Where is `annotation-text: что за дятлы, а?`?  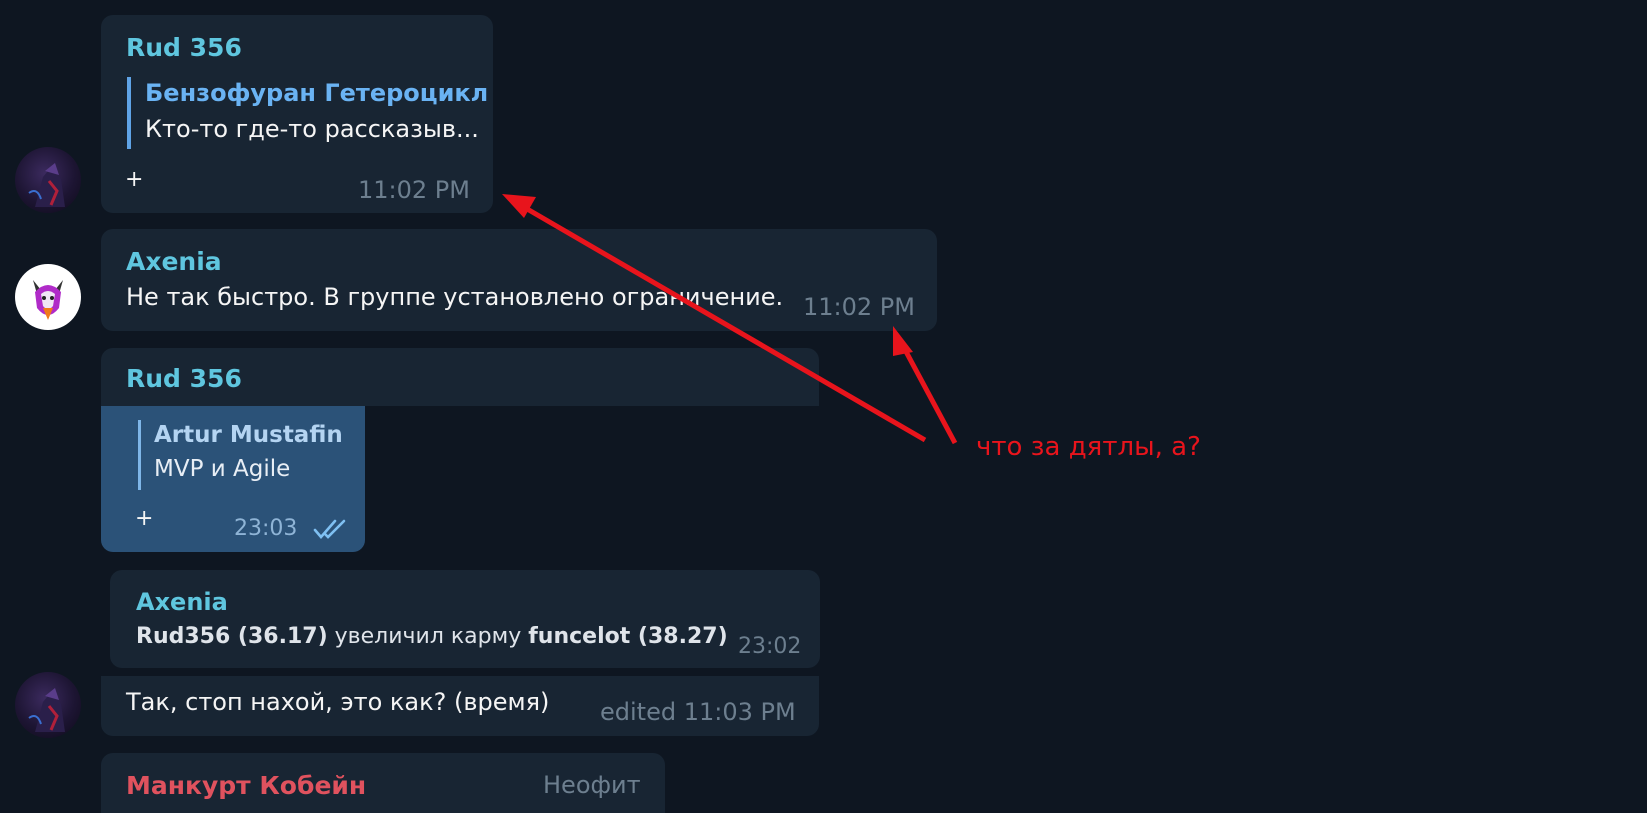
annotation-text: что за дятлы, а? is located at coordinates (1088, 447).